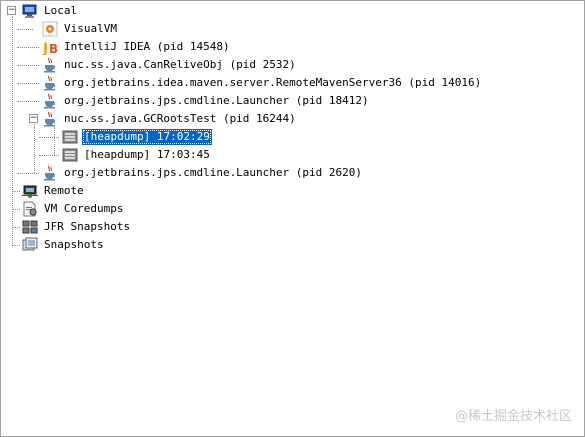  What do you see at coordinates (87, 226) in the screenshot?
I see `tree-node-label: JFR Snapshots` at bounding box center [87, 226].